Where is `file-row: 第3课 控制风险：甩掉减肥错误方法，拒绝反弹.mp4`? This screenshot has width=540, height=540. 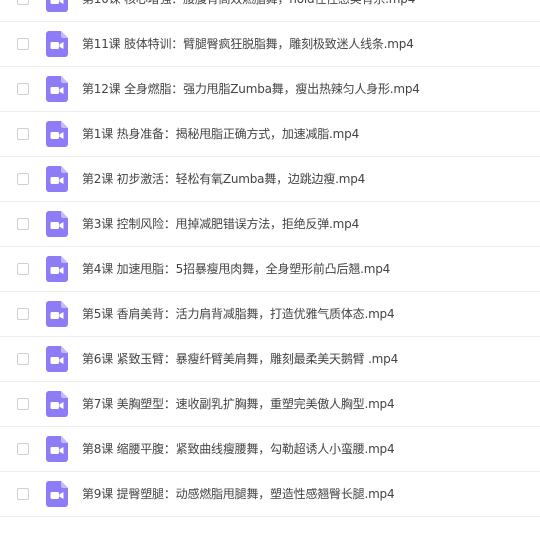 file-row: 第3课 控制风险：甩掉减肥错误方法，拒绝反弹.mp4 is located at coordinates (270, 224).